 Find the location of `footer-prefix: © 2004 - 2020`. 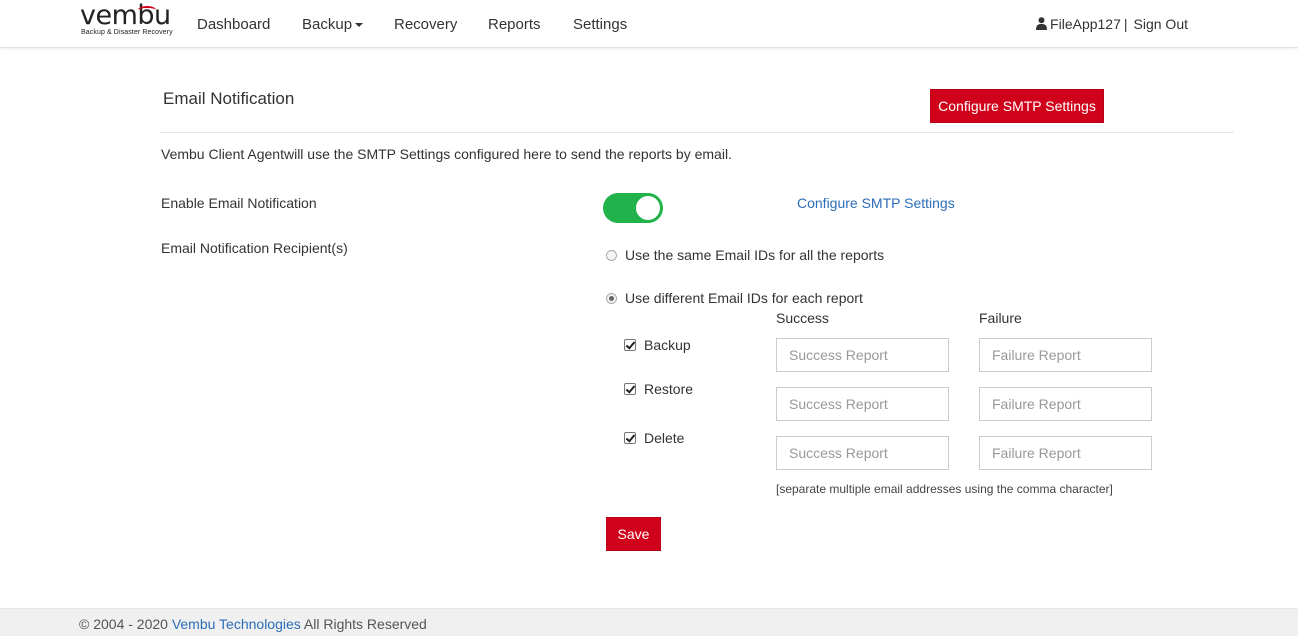

footer-prefix: © 2004 - 2020 is located at coordinates (123, 624).